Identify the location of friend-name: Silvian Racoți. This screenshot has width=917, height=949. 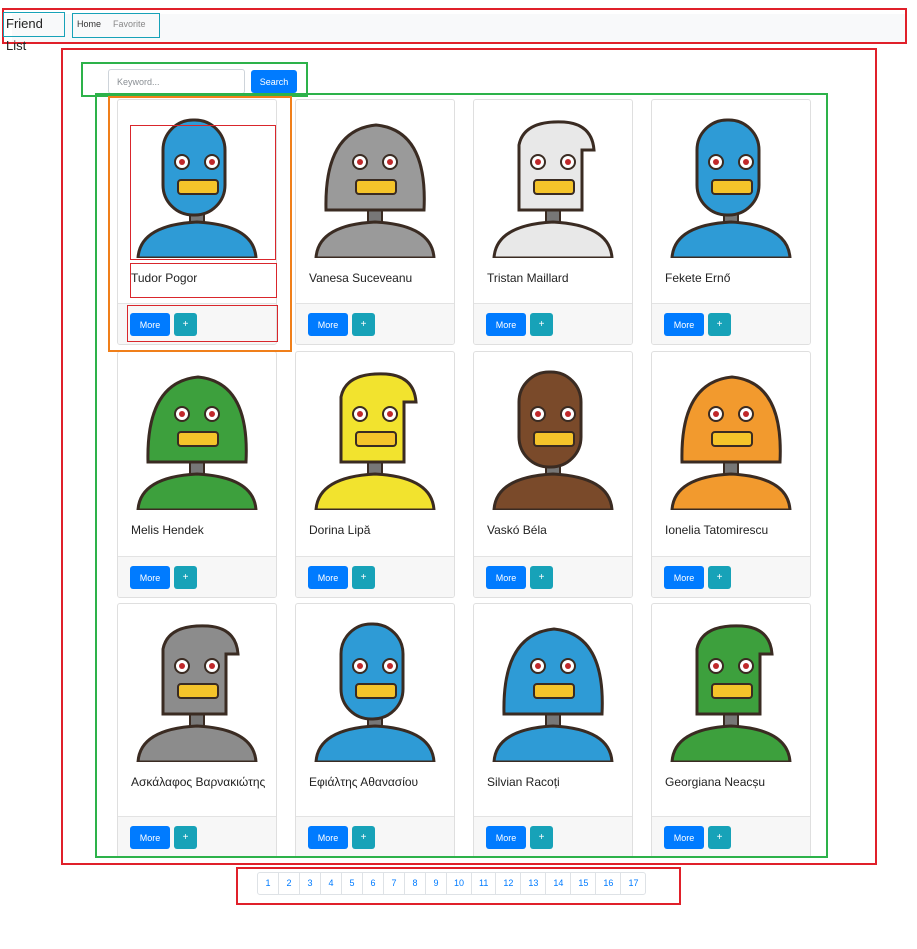
(523, 782).